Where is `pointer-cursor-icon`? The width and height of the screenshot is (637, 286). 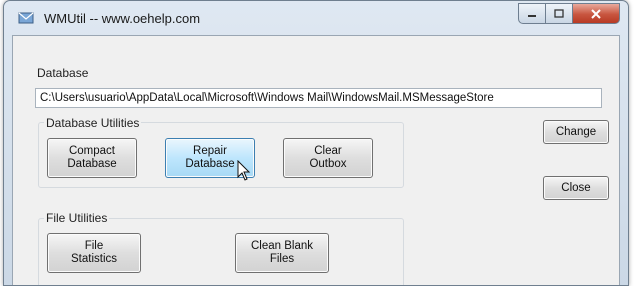 pointer-cursor-icon is located at coordinates (244, 170).